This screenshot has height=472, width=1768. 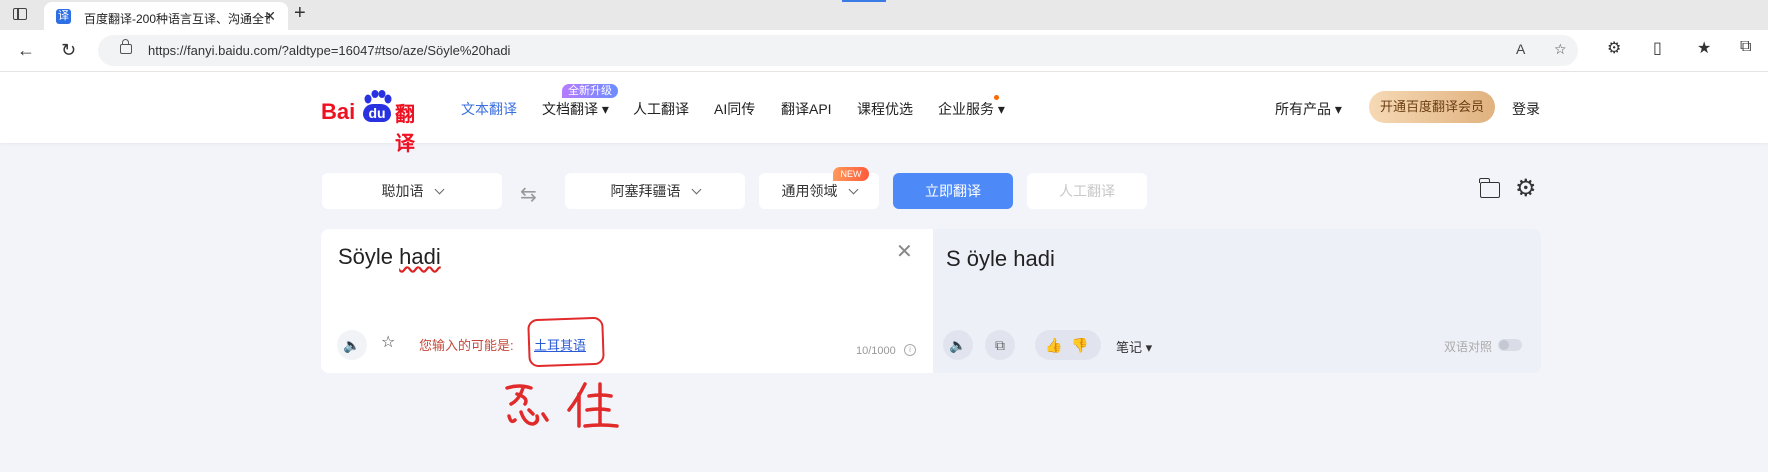 I want to click on vip-button: 开通百度翻译会员, so click(x=1432, y=107).